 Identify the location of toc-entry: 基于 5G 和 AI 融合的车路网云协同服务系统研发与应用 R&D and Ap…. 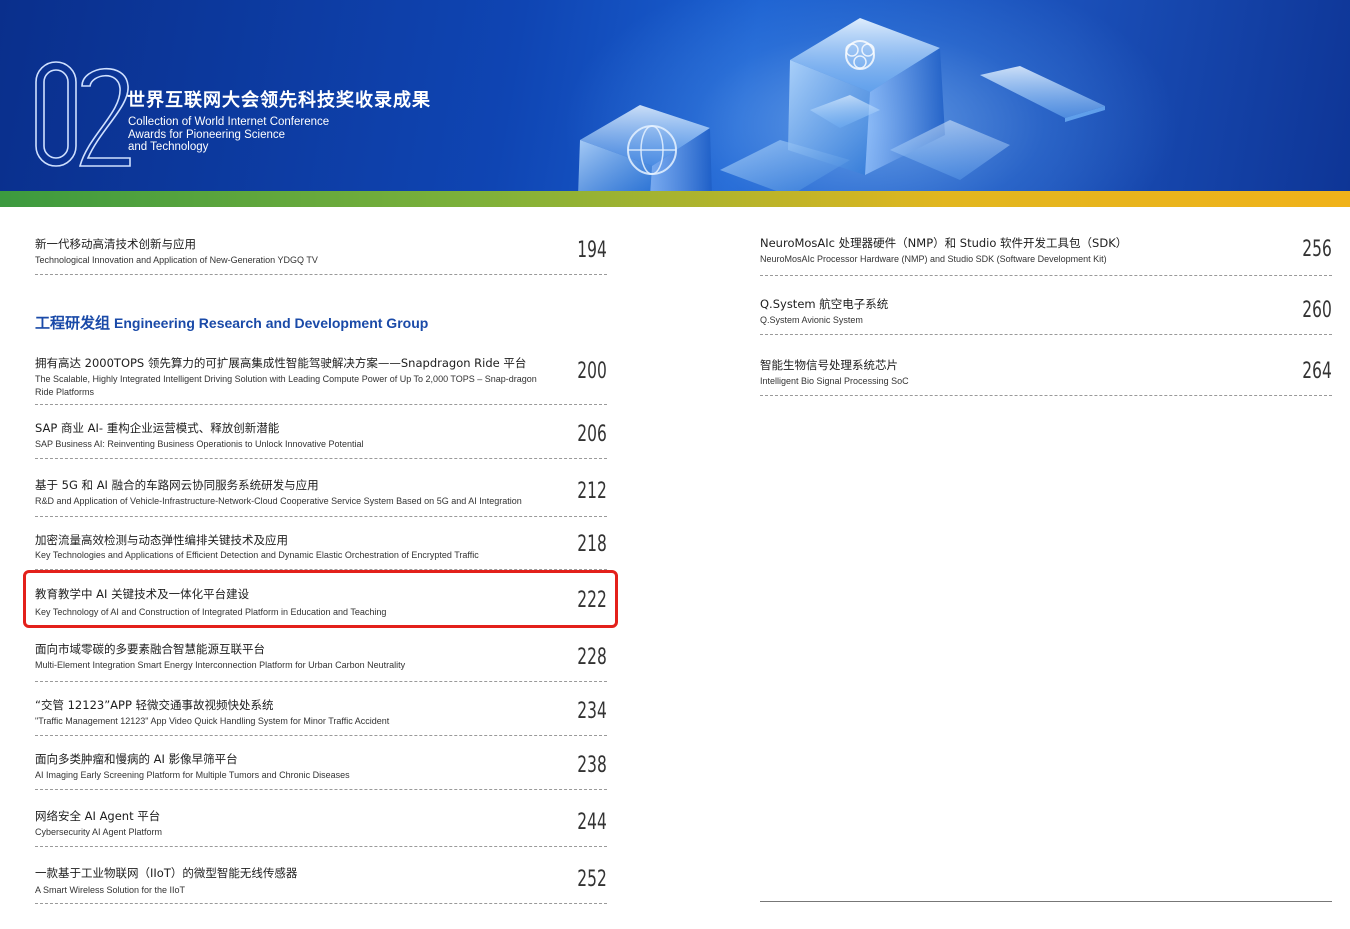
(321, 497).